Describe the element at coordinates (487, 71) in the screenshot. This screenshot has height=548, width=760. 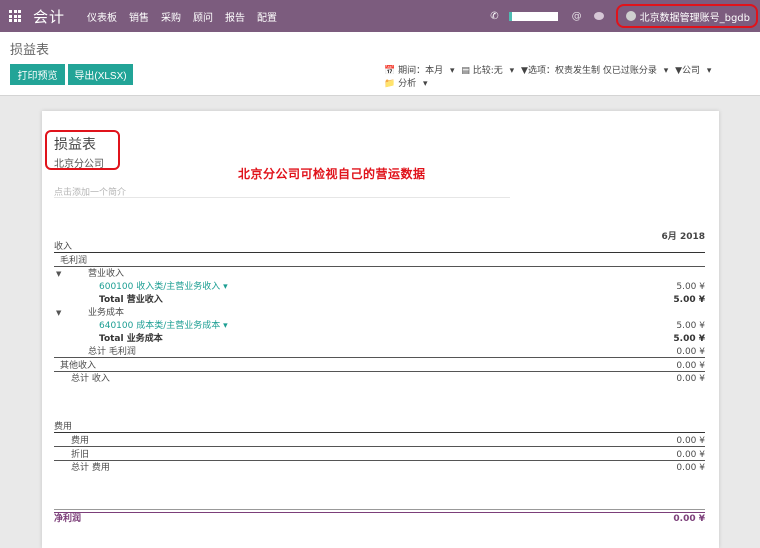
I see `filter-compare: ▤ 比较:无 ▾` at that location.